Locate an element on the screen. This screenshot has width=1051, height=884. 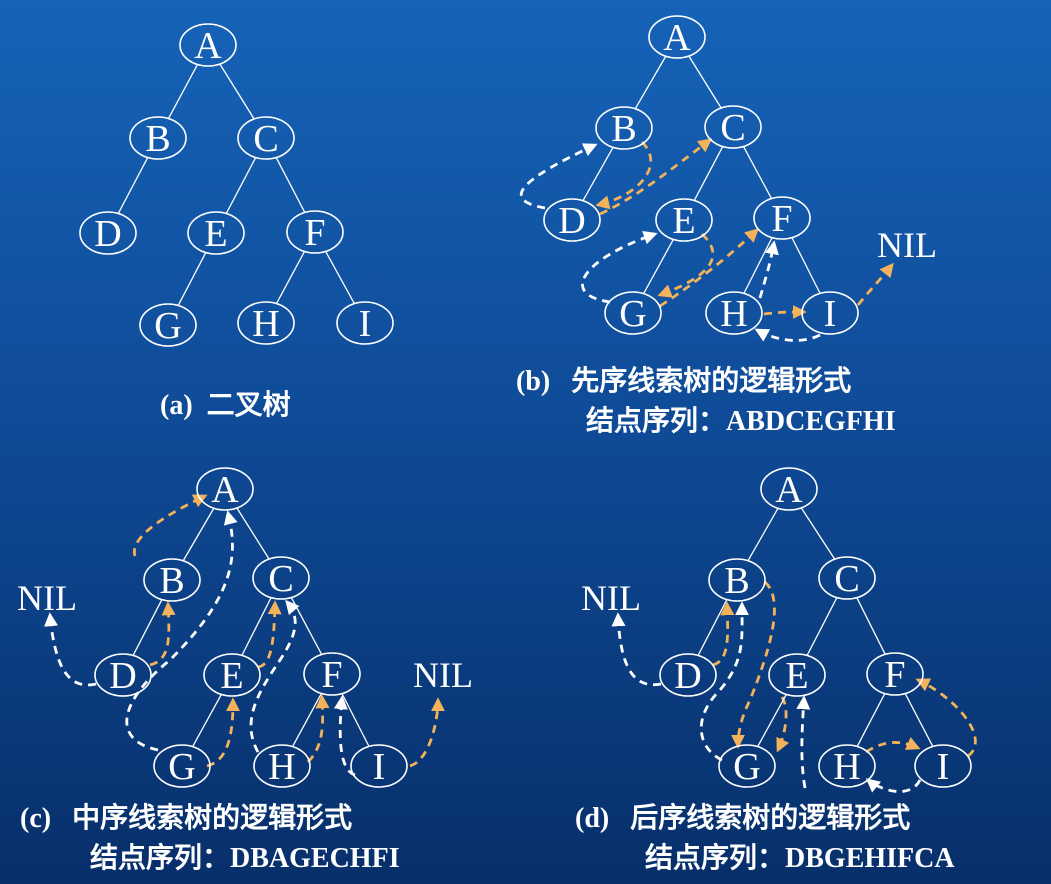
caption-a: (a) 二叉树 is located at coordinates (225, 406).